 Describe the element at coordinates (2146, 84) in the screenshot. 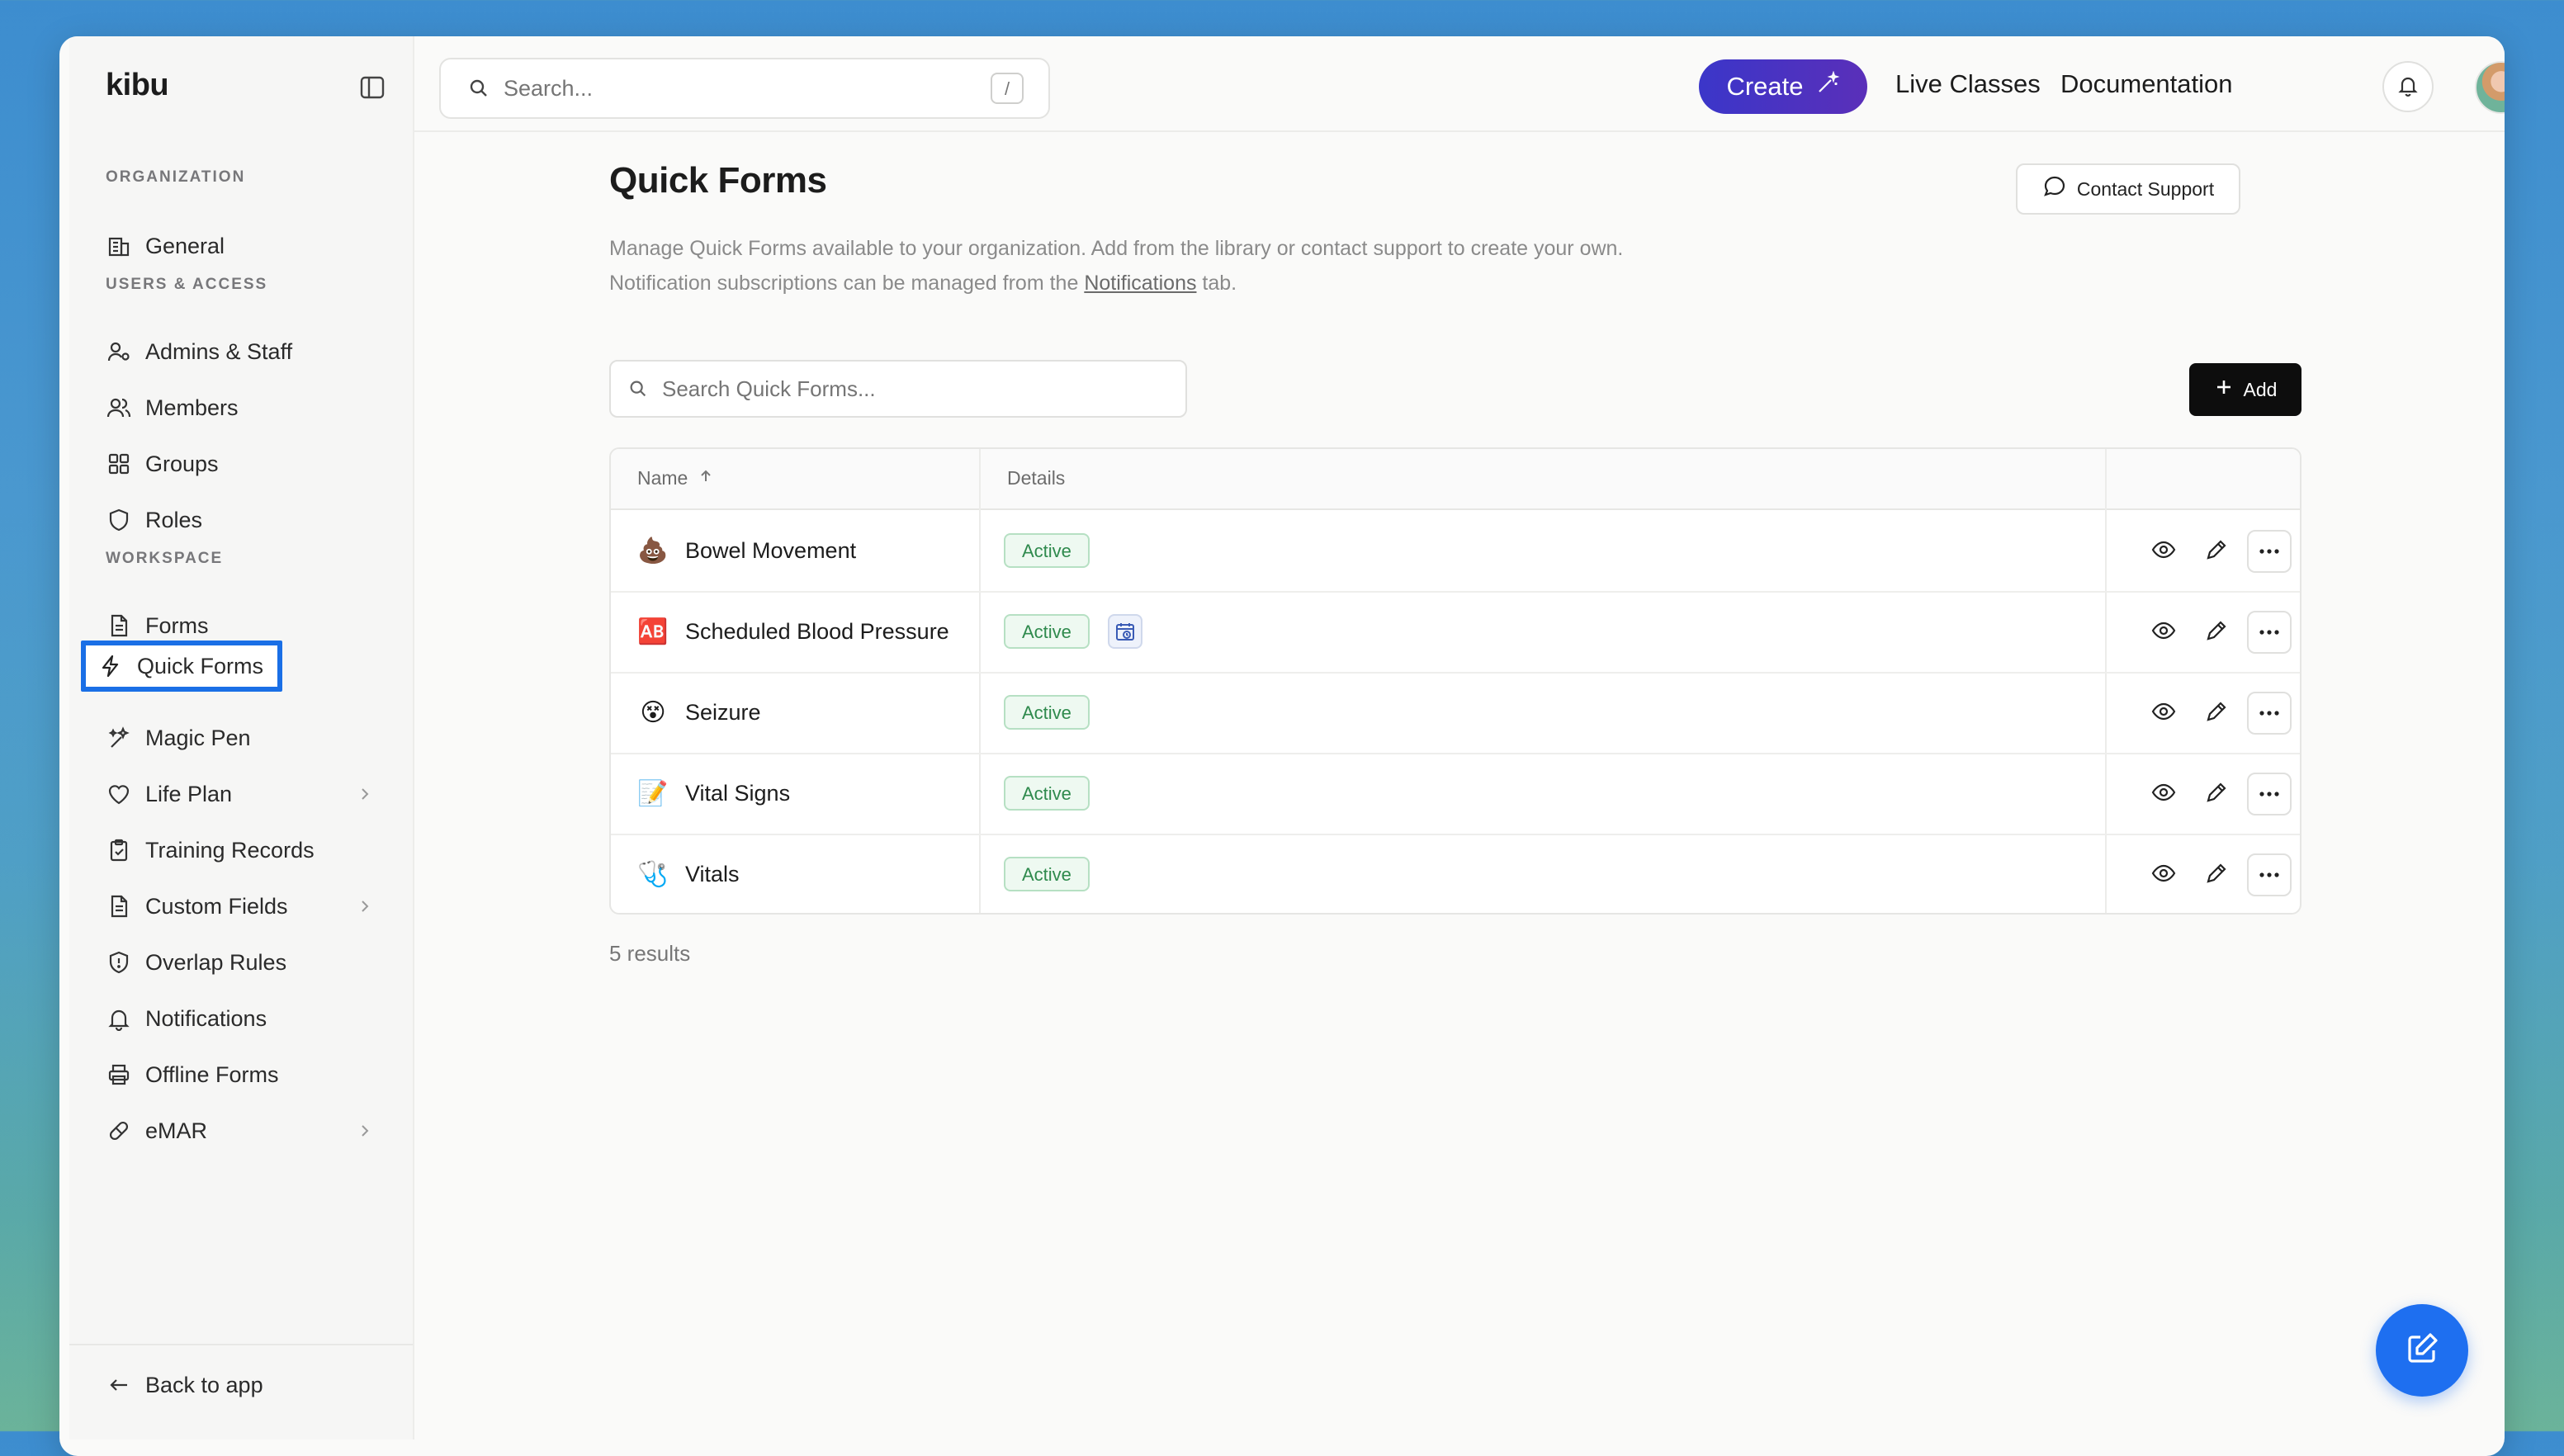

I see `documentation-link: Documentation` at that location.